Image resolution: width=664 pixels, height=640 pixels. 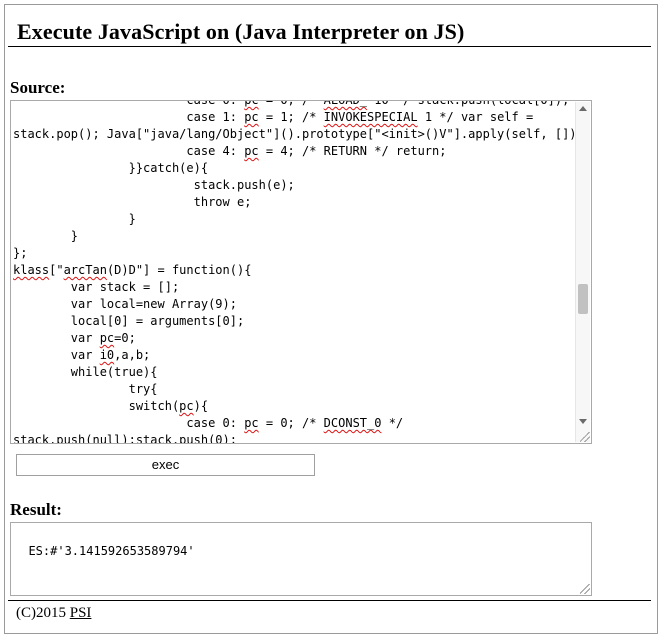 What do you see at coordinates (294, 168) in the screenshot?
I see `code-line: }}catch(e){` at bounding box center [294, 168].